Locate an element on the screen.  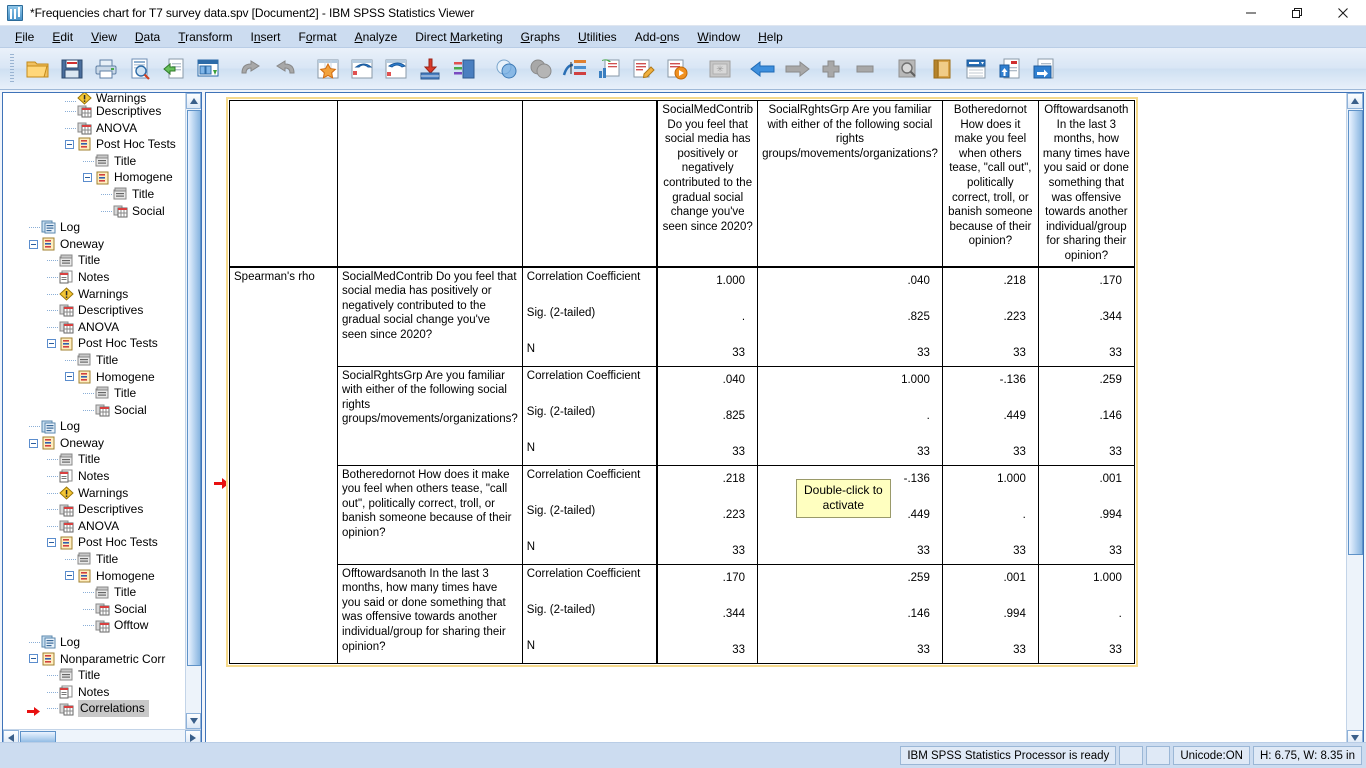
maximize-button is located at coordinates (1297, 13).